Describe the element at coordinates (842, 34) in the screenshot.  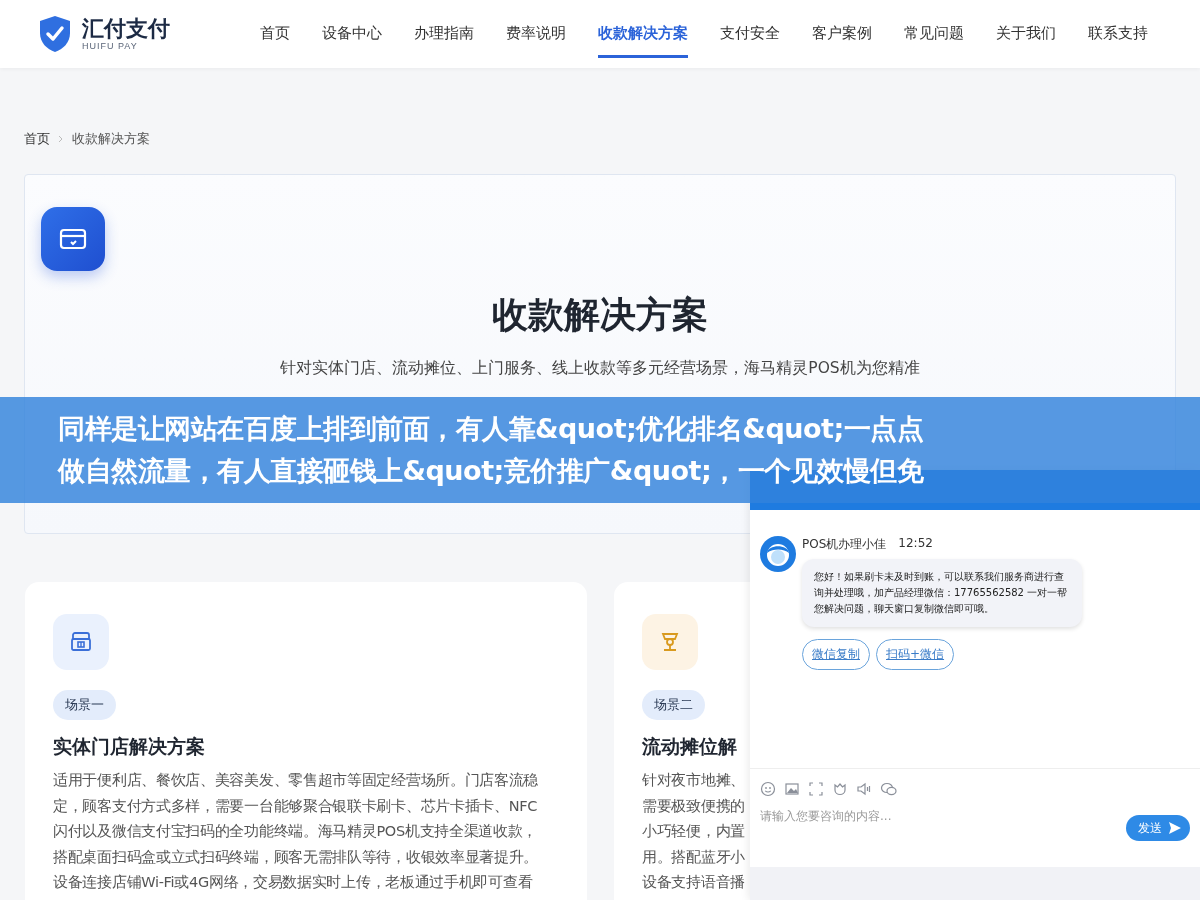
I see `nav-link: 客户案例` at that location.